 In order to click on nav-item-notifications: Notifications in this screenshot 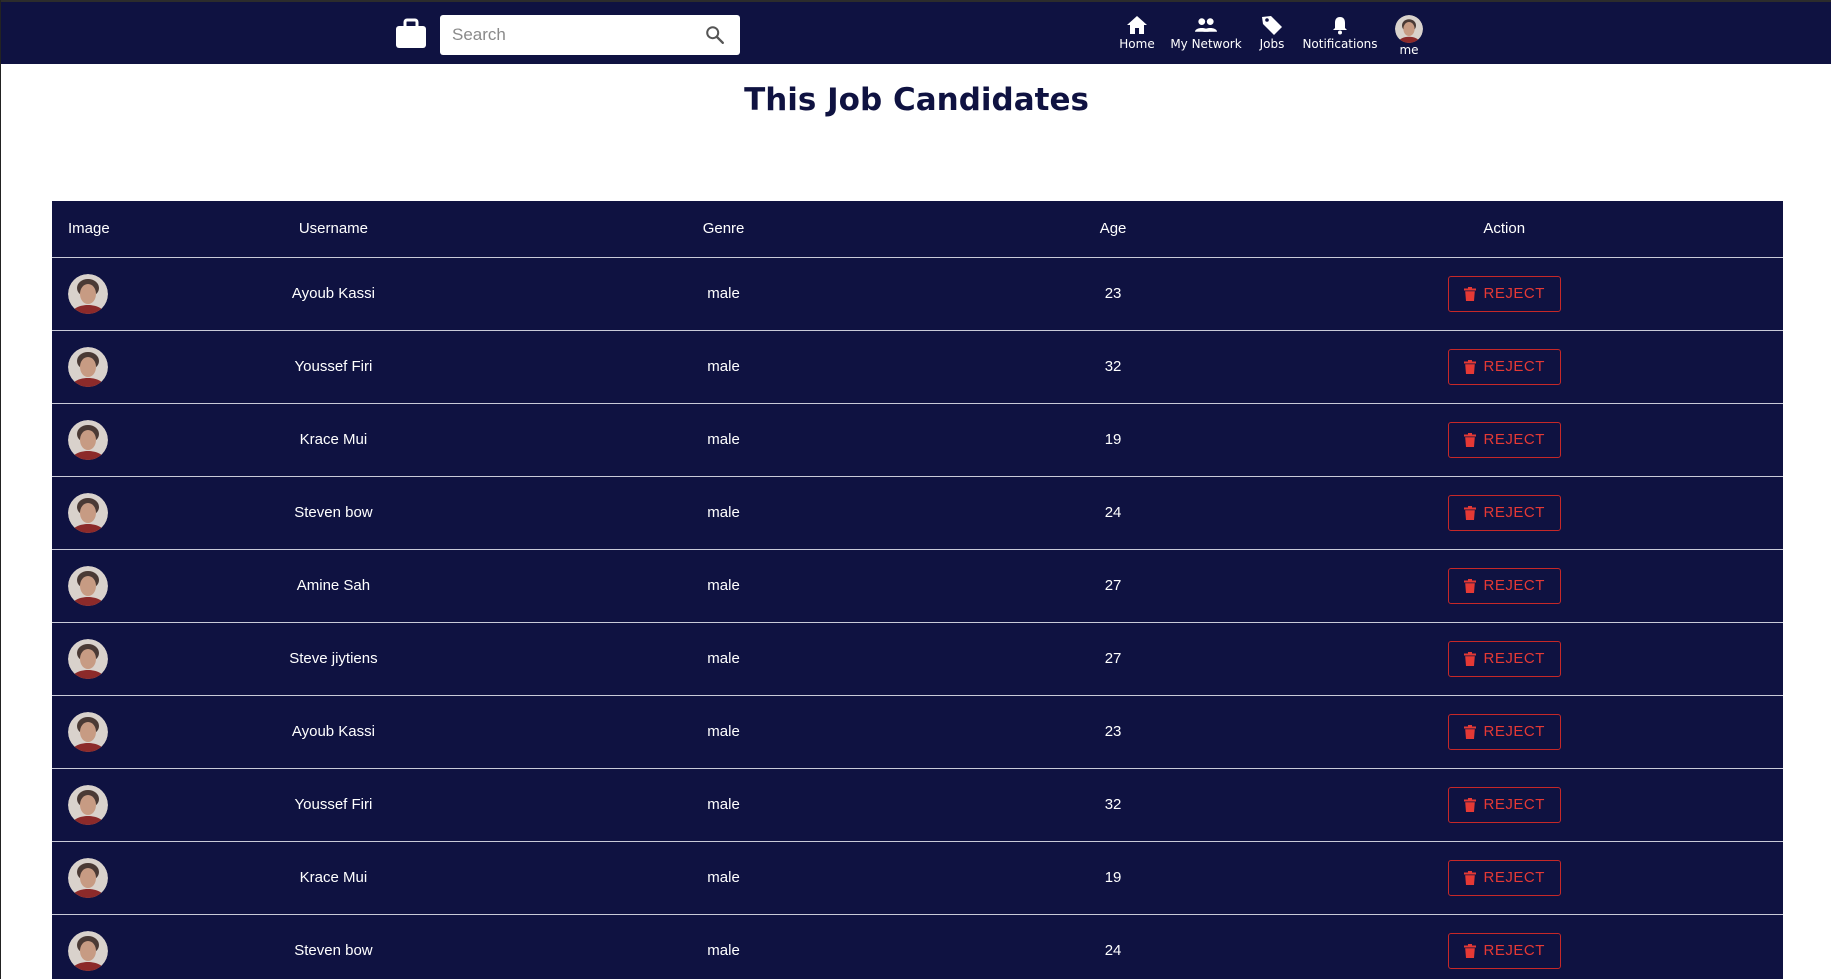, I will do `click(1340, 36)`.